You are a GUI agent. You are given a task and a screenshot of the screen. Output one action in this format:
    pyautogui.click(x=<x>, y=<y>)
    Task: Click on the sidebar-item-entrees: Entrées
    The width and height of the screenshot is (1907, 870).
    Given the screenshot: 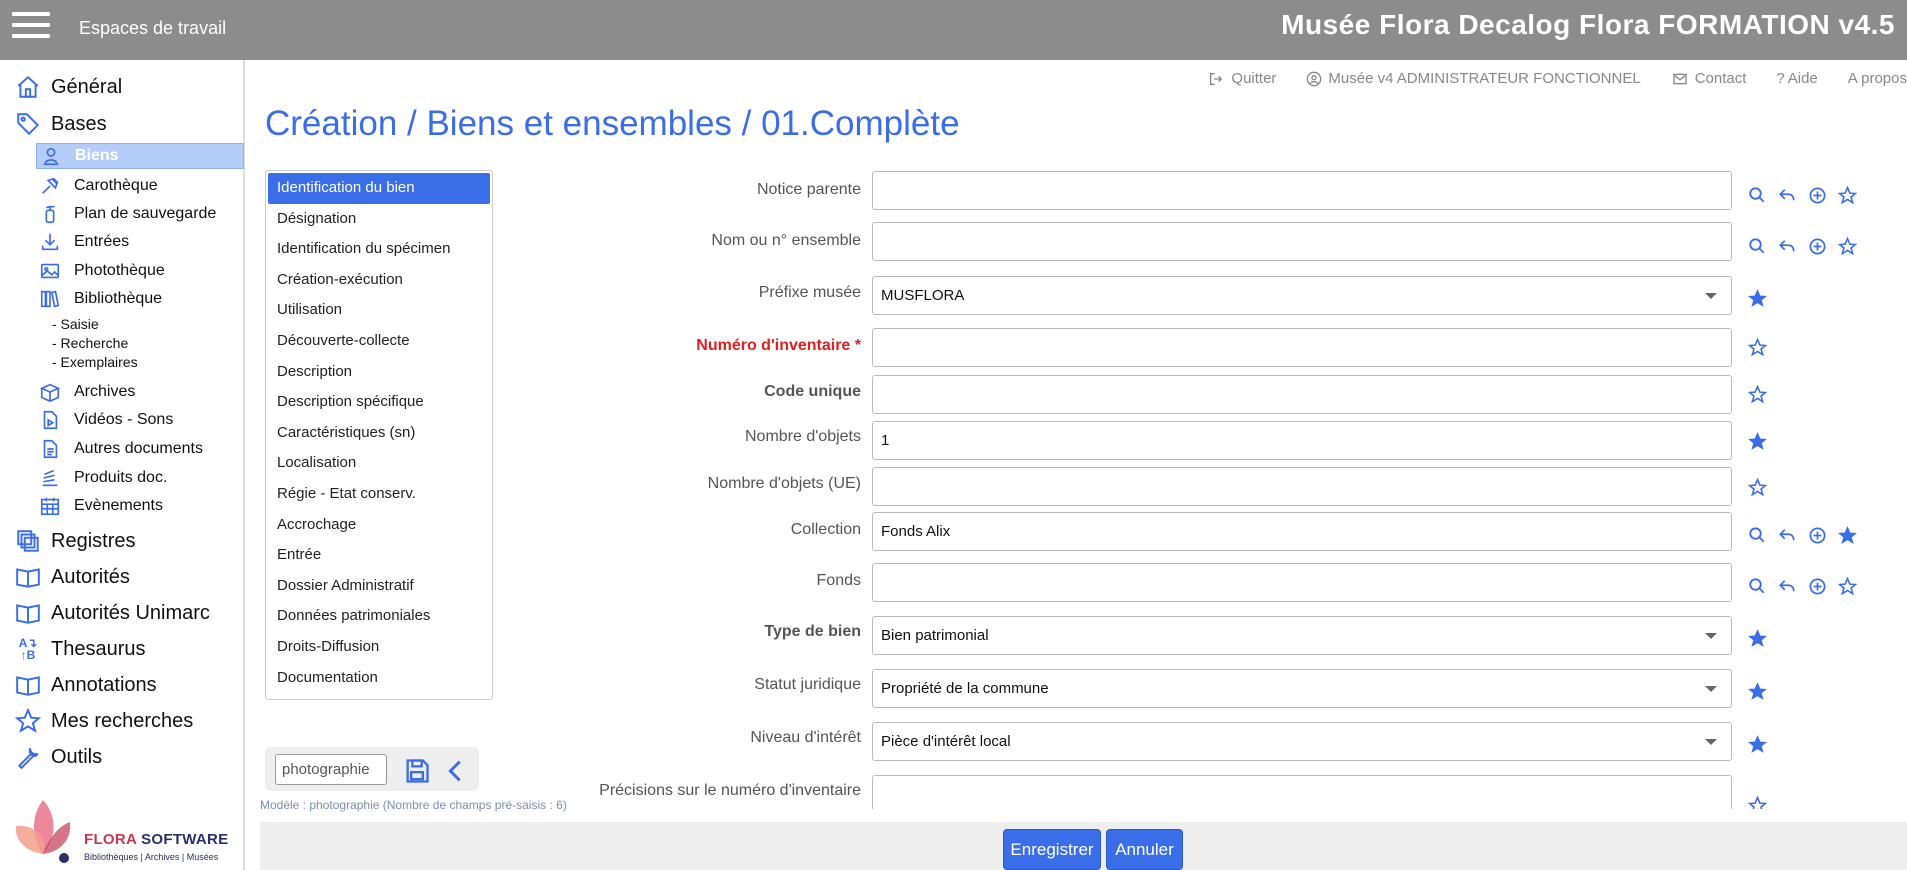 What is the action you would take?
    pyautogui.click(x=82, y=242)
    